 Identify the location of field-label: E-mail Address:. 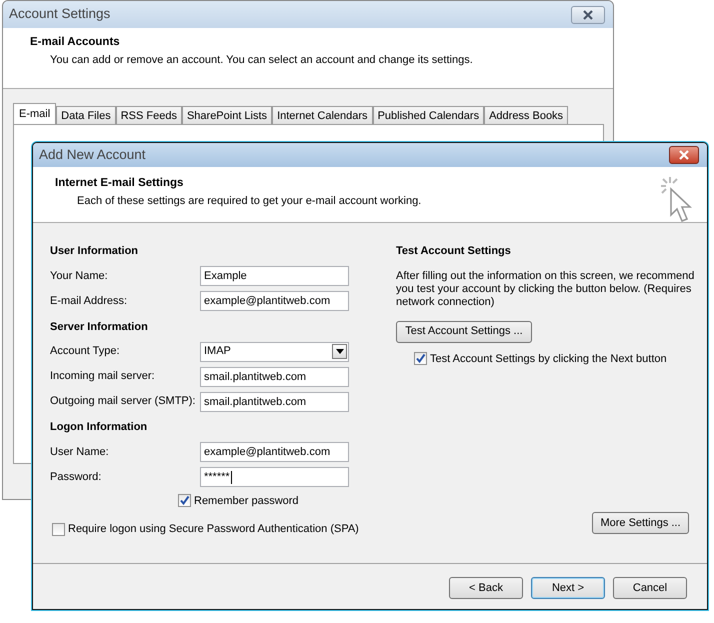
(89, 301).